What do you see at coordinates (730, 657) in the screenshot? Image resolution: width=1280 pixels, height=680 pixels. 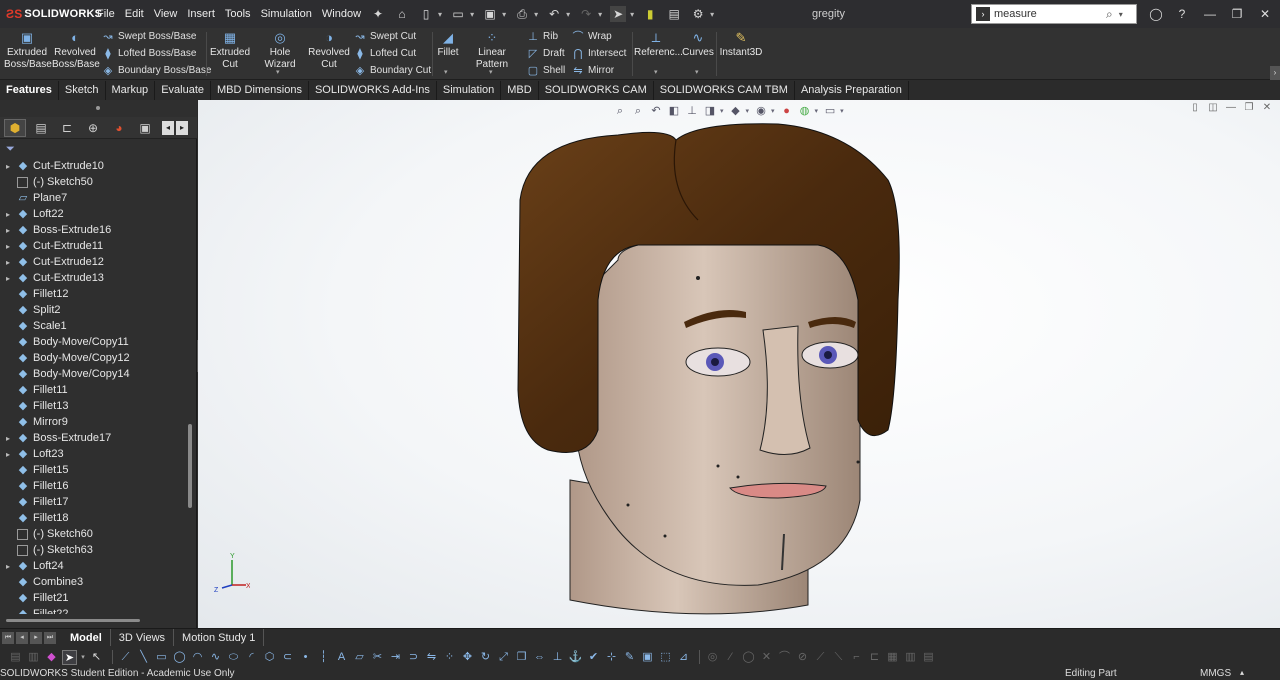 I see `slash-tool-icon: ⁄` at bounding box center [730, 657].